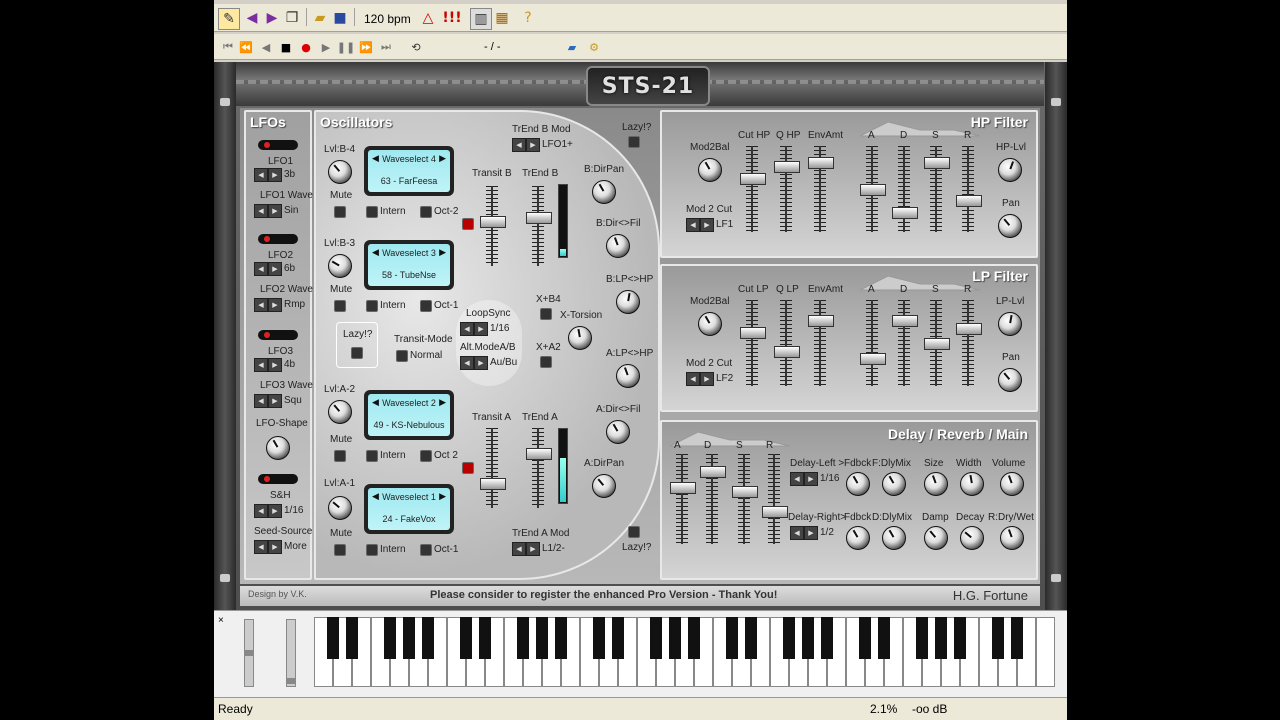  What do you see at coordinates (261, 511) in the screenshot?
I see `sh-prev-button: ◀` at bounding box center [261, 511].